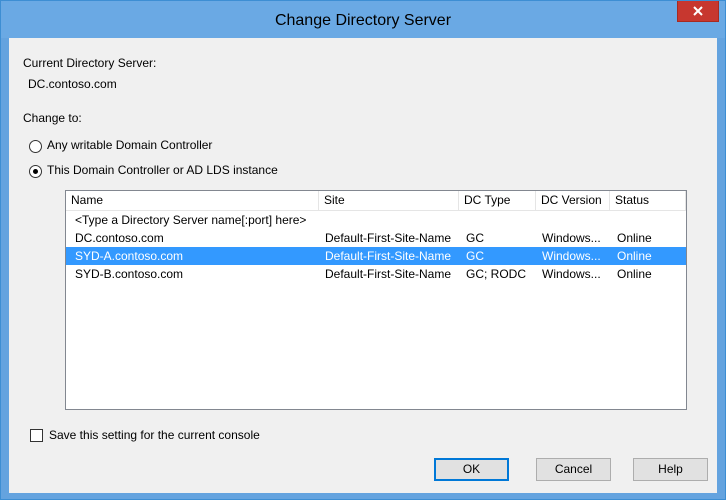  Describe the element at coordinates (129, 256) in the screenshot. I see `cell-name: SYD-A.contoso.com` at that location.